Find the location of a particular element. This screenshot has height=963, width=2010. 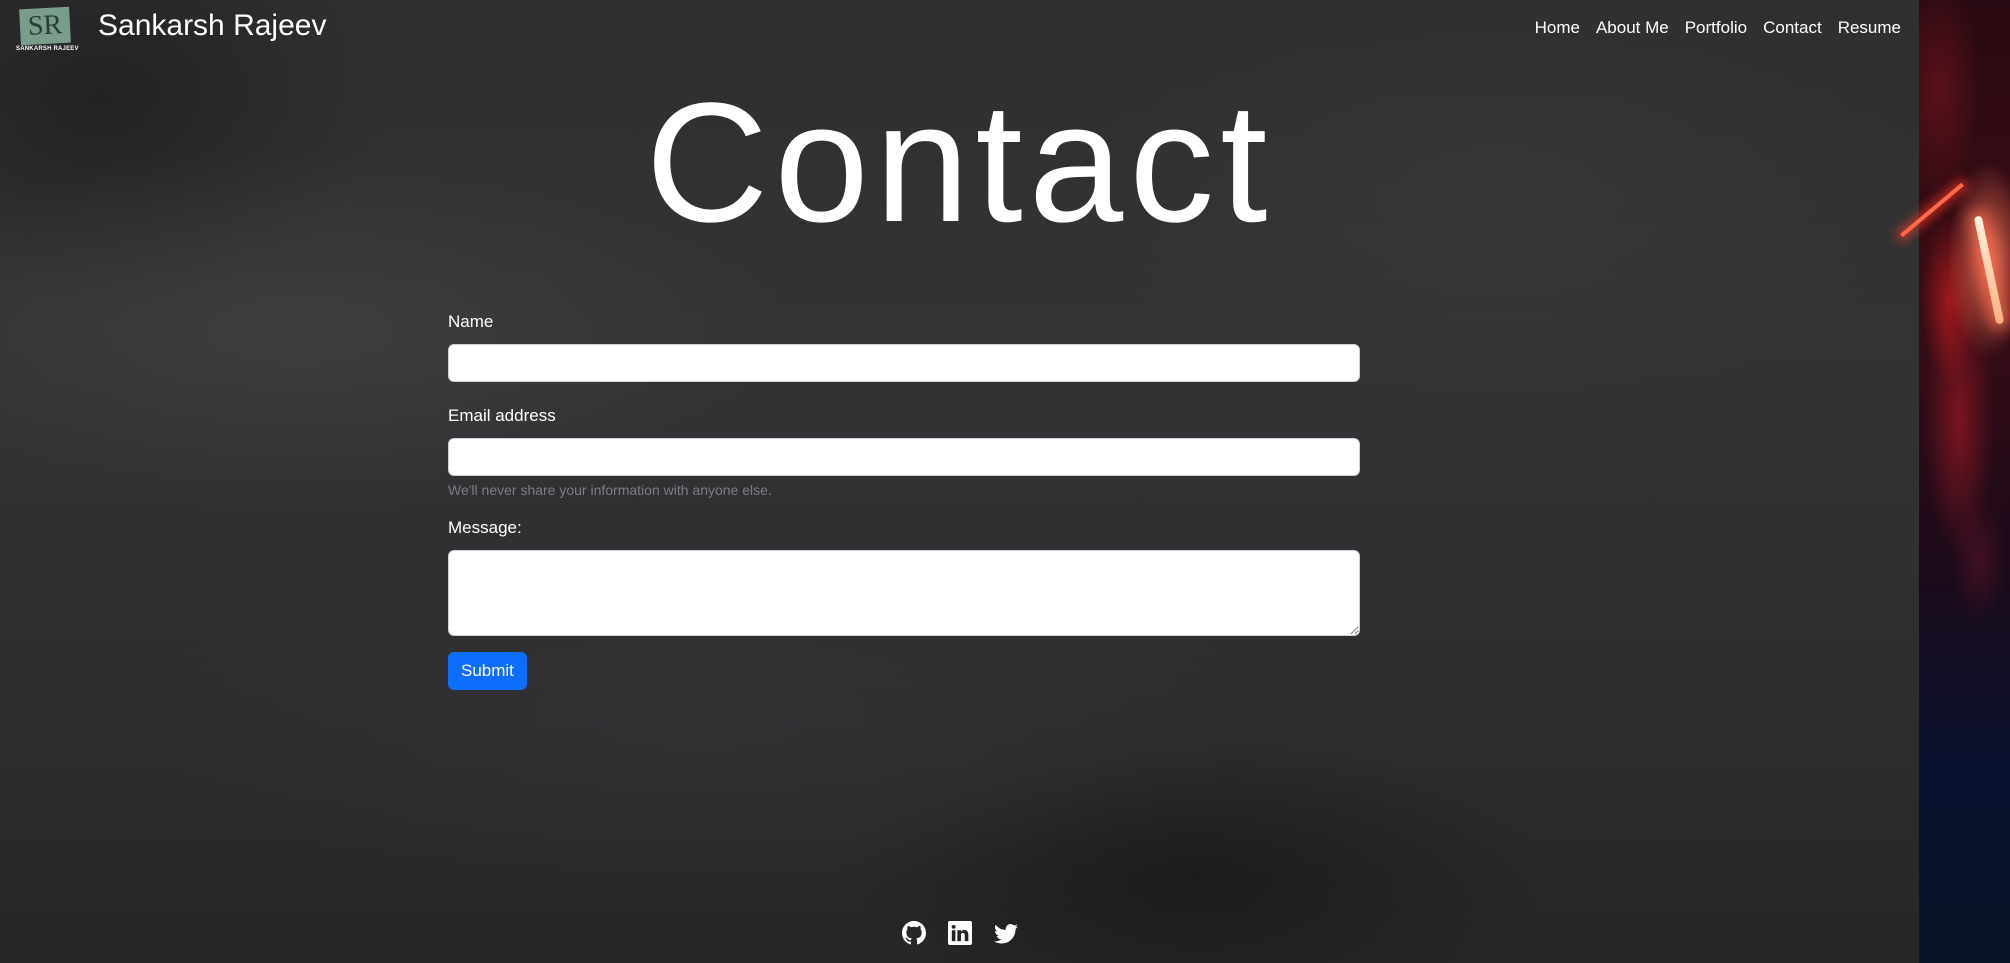

linkedin-link is located at coordinates (959, 933).